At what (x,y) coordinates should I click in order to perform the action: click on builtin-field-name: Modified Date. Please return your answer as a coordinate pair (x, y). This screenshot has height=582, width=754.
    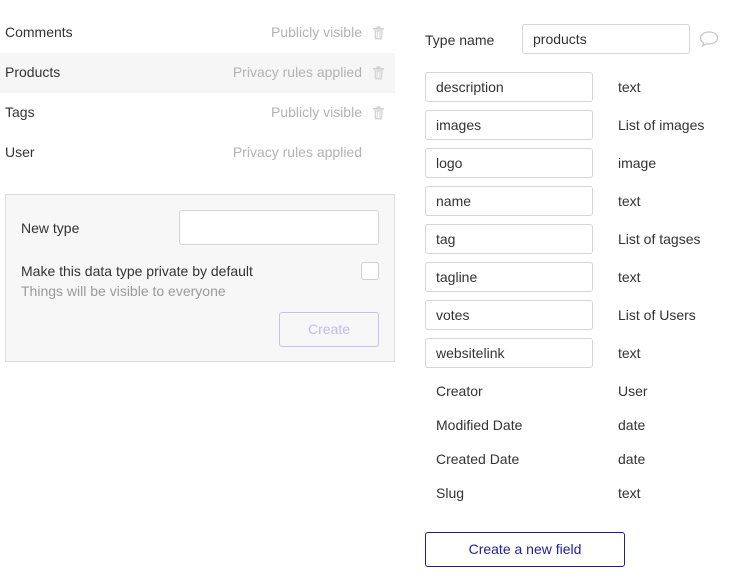
    Looking at the image, I should click on (479, 425).